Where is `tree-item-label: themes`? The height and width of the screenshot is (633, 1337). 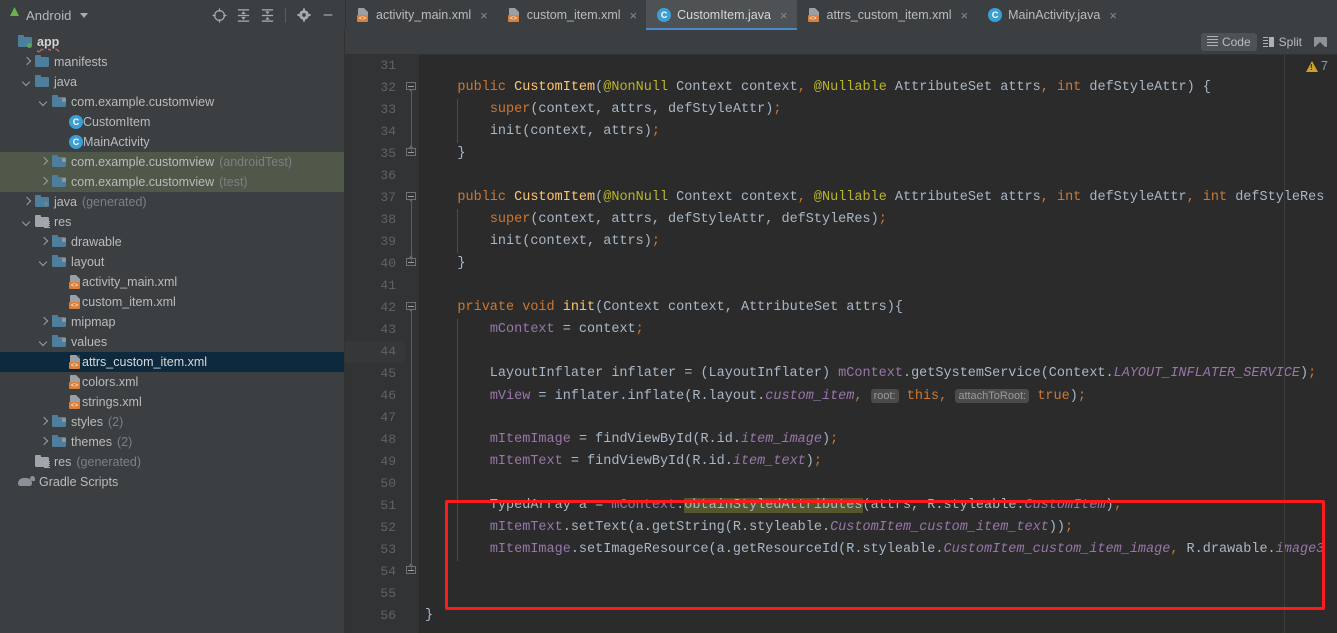 tree-item-label: themes is located at coordinates (91, 441).